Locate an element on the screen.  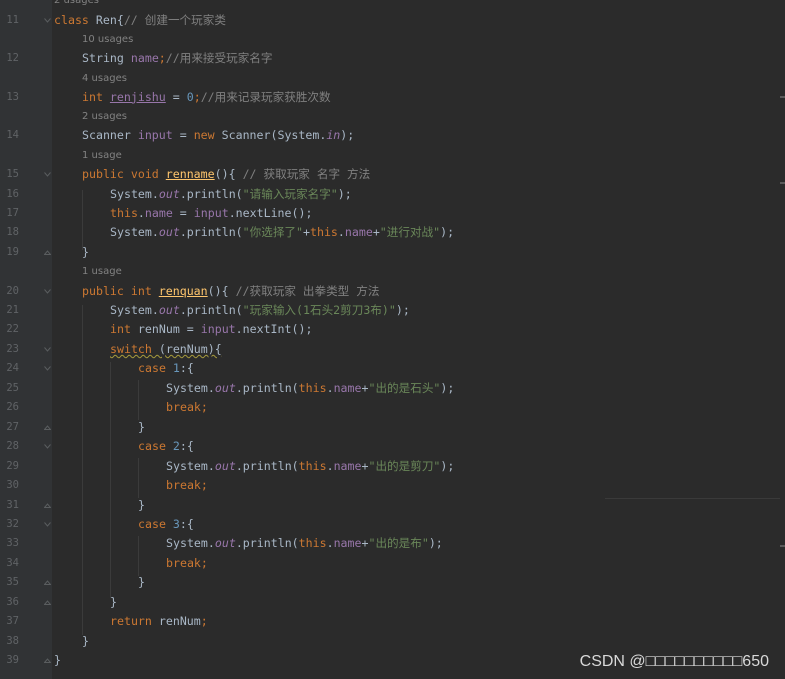
code-line: 37 return renNum; is located at coordinates (392, 622).